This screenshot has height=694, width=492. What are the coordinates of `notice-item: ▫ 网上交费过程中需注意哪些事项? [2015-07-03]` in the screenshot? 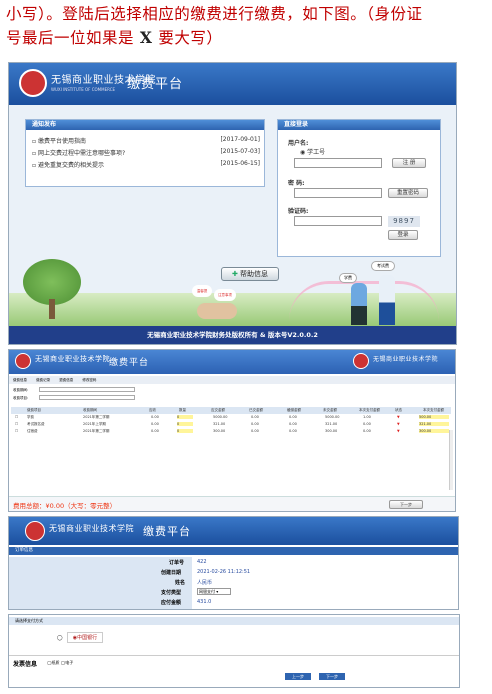 It's located at (146, 152).